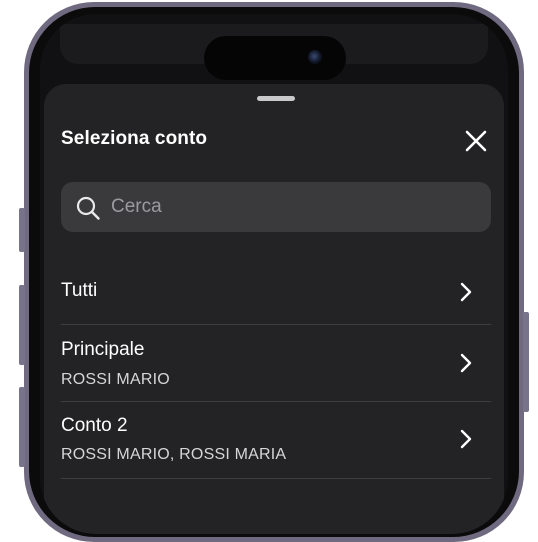  What do you see at coordinates (134, 138) in the screenshot?
I see `sheet-title: Seleziona conto` at bounding box center [134, 138].